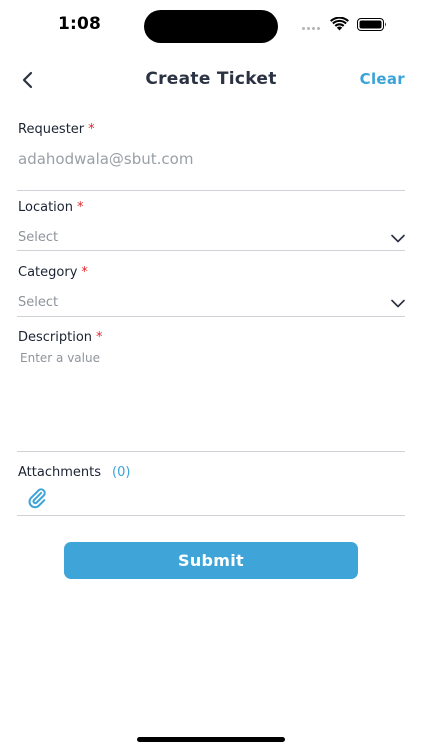 This screenshot has width=422, height=750. I want to click on location-label-text: Location, so click(45, 207).